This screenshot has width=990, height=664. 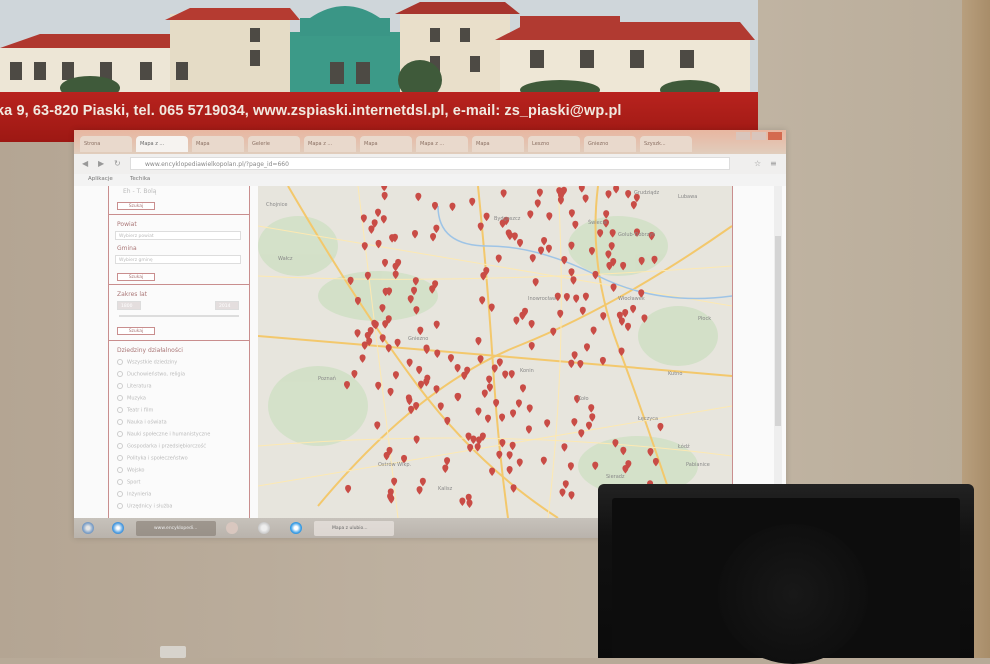 What do you see at coordinates (743, 136) in the screenshot?
I see `minimize-button` at bounding box center [743, 136].